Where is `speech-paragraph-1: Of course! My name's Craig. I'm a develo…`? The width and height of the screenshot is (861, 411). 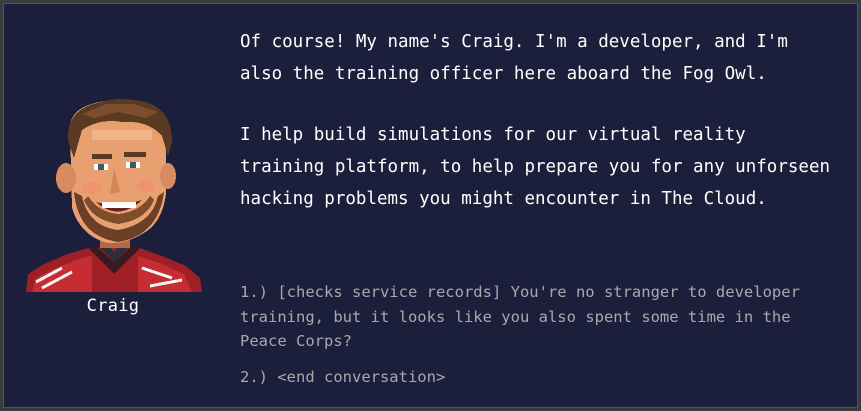 speech-paragraph-1: Of course! My name's Craig. I'm a develo… is located at coordinates (514, 58).